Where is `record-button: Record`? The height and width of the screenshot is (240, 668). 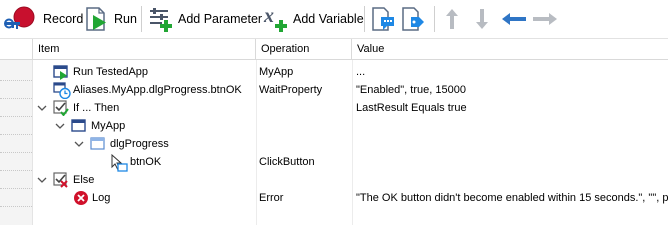
record-button: Record is located at coordinates (43, 19).